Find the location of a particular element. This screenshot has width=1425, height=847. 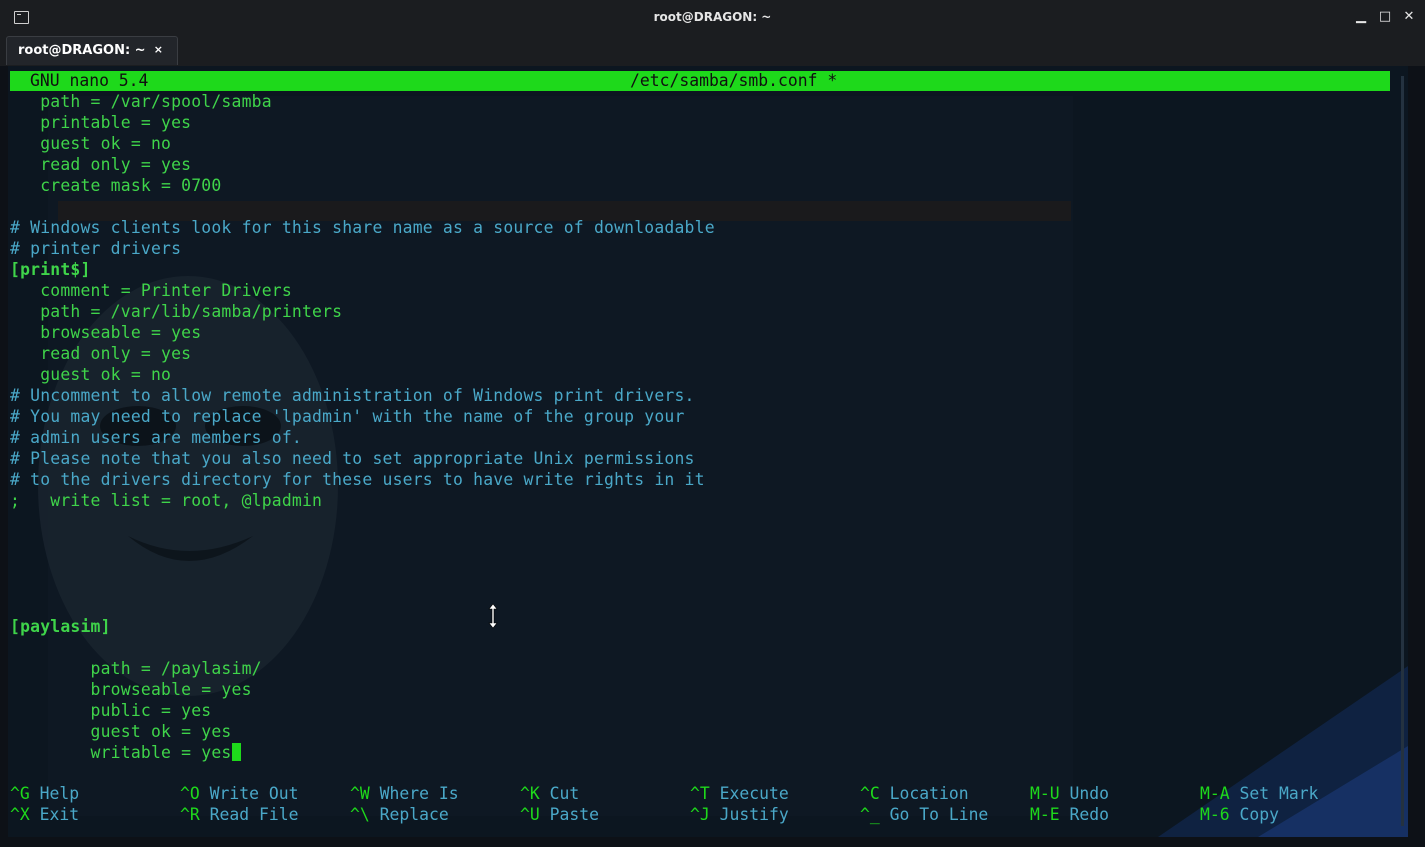

editor-line: ; write list = root, @lpadmin is located at coordinates (166, 500).